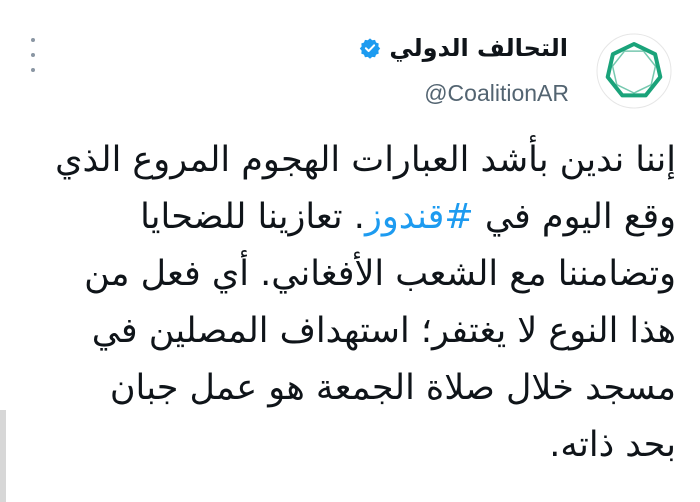 The width and height of the screenshot is (700, 502). I want to click on avatar, so click(634, 71).